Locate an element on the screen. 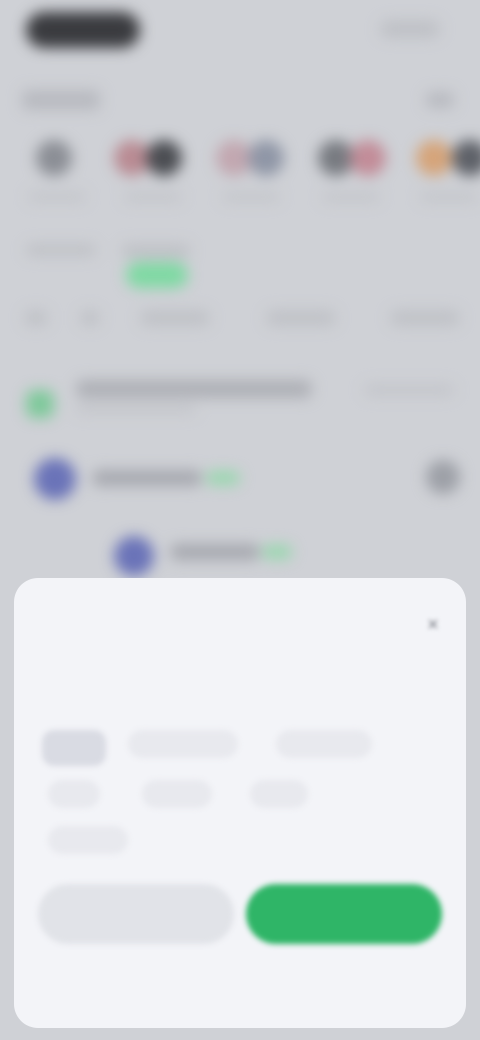 This screenshot has width=480, height=1040. profile-pill is located at coordinates (83, 30).